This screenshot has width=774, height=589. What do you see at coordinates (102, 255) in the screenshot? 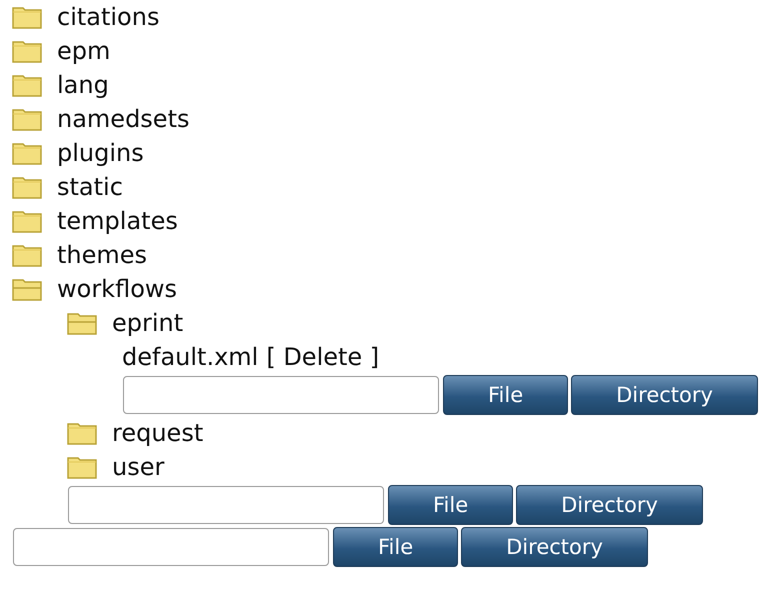
I see `folder-name: themes` at bounding box center [102, 255].